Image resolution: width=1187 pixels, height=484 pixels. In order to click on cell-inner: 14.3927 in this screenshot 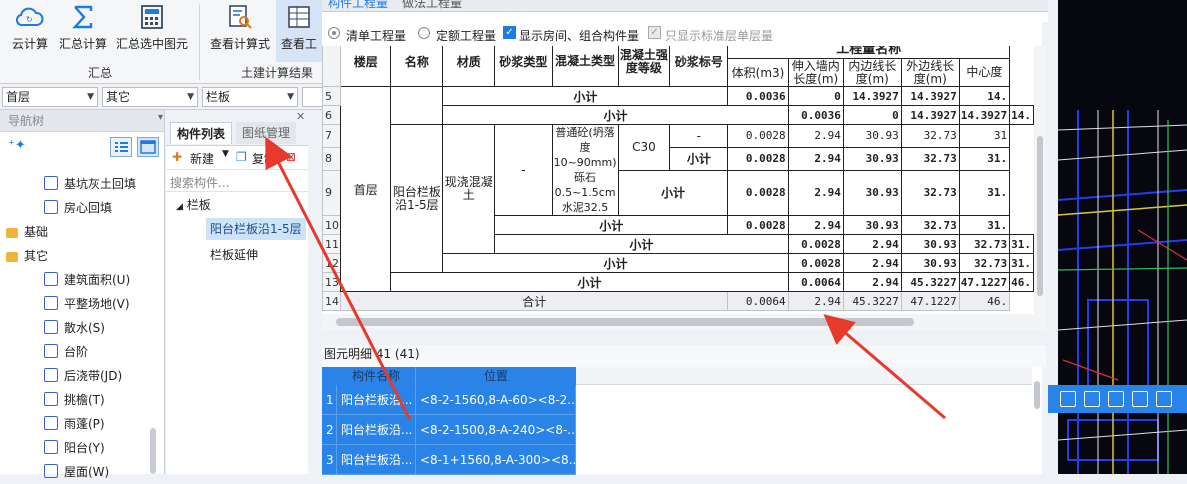, I will do `click(872, 96)`.